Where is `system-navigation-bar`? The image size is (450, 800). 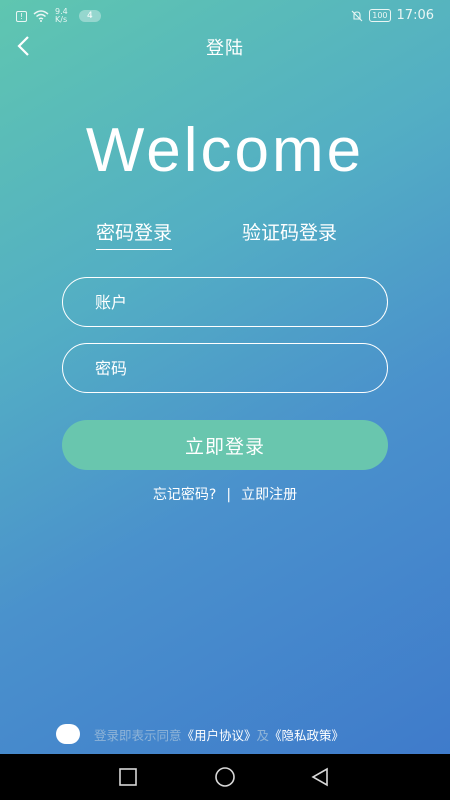
system-navigation-bar is located at coordinates (225, 777).